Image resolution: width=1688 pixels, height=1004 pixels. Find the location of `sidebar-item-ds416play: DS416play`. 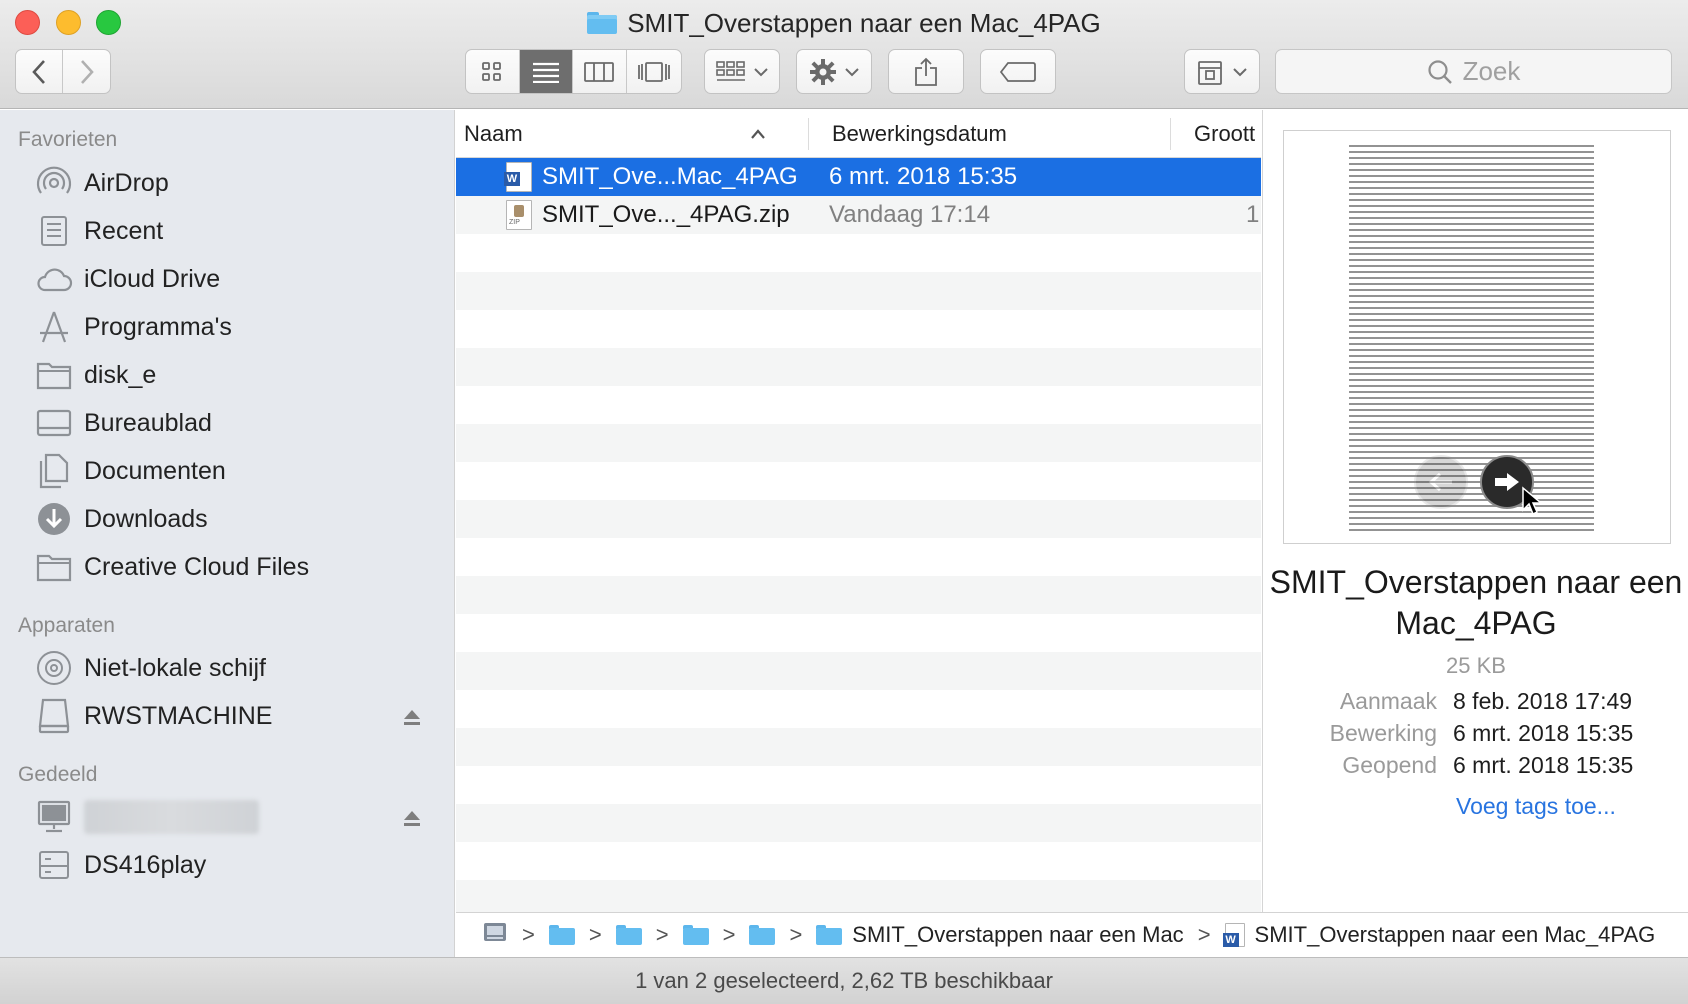

sidebar-item-ds416play: DS416play is located at coordinates (227, 865).